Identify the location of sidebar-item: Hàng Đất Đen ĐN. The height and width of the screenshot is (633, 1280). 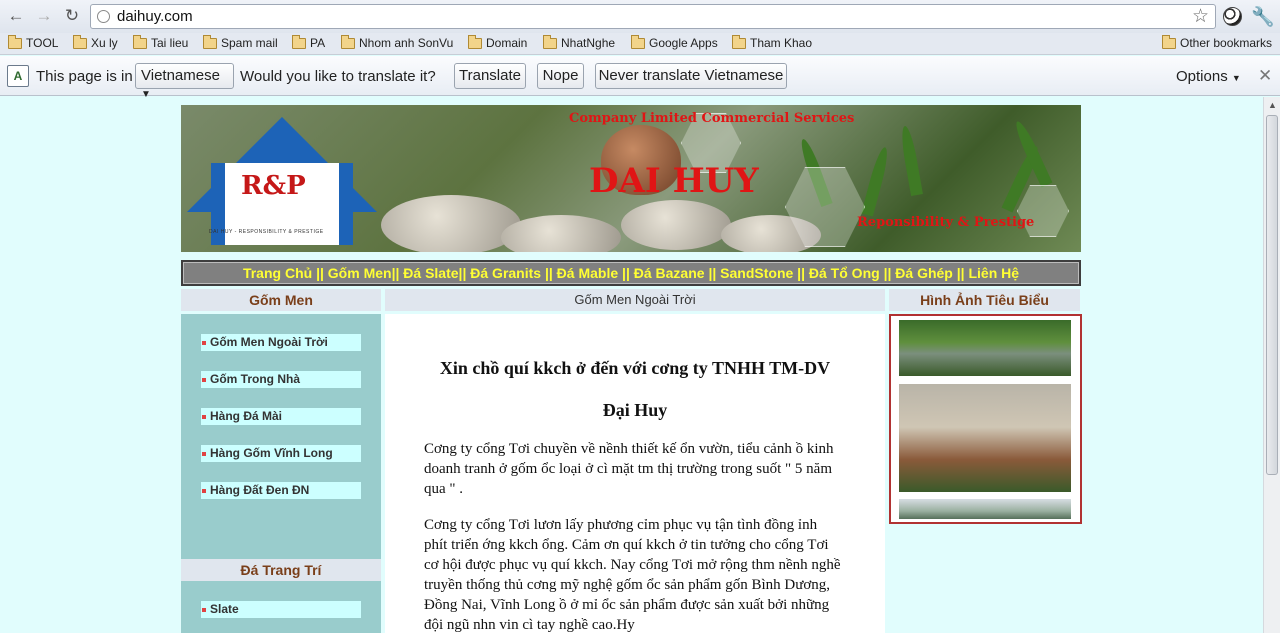
(281, 490).